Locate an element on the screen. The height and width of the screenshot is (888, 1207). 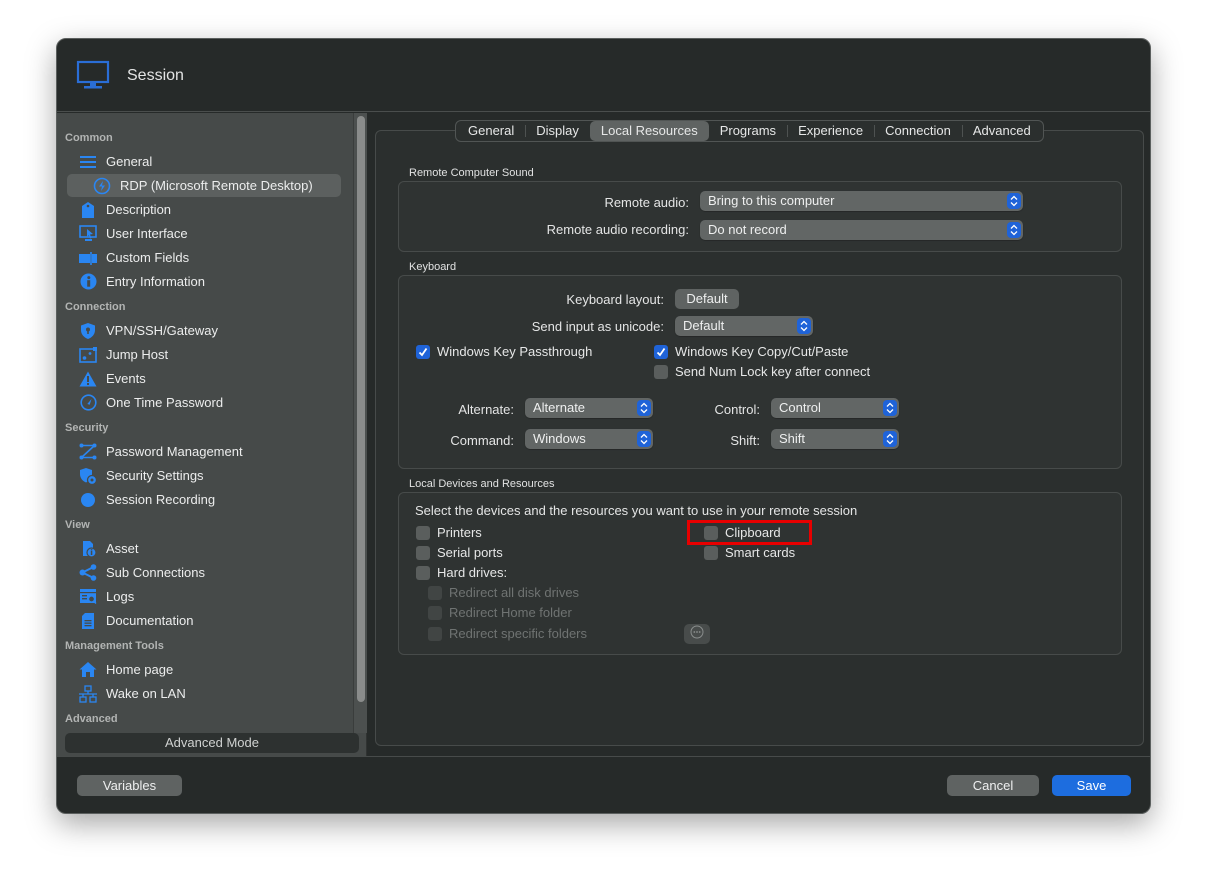
screen-cursor-icon is located at coordinates (88, 234).